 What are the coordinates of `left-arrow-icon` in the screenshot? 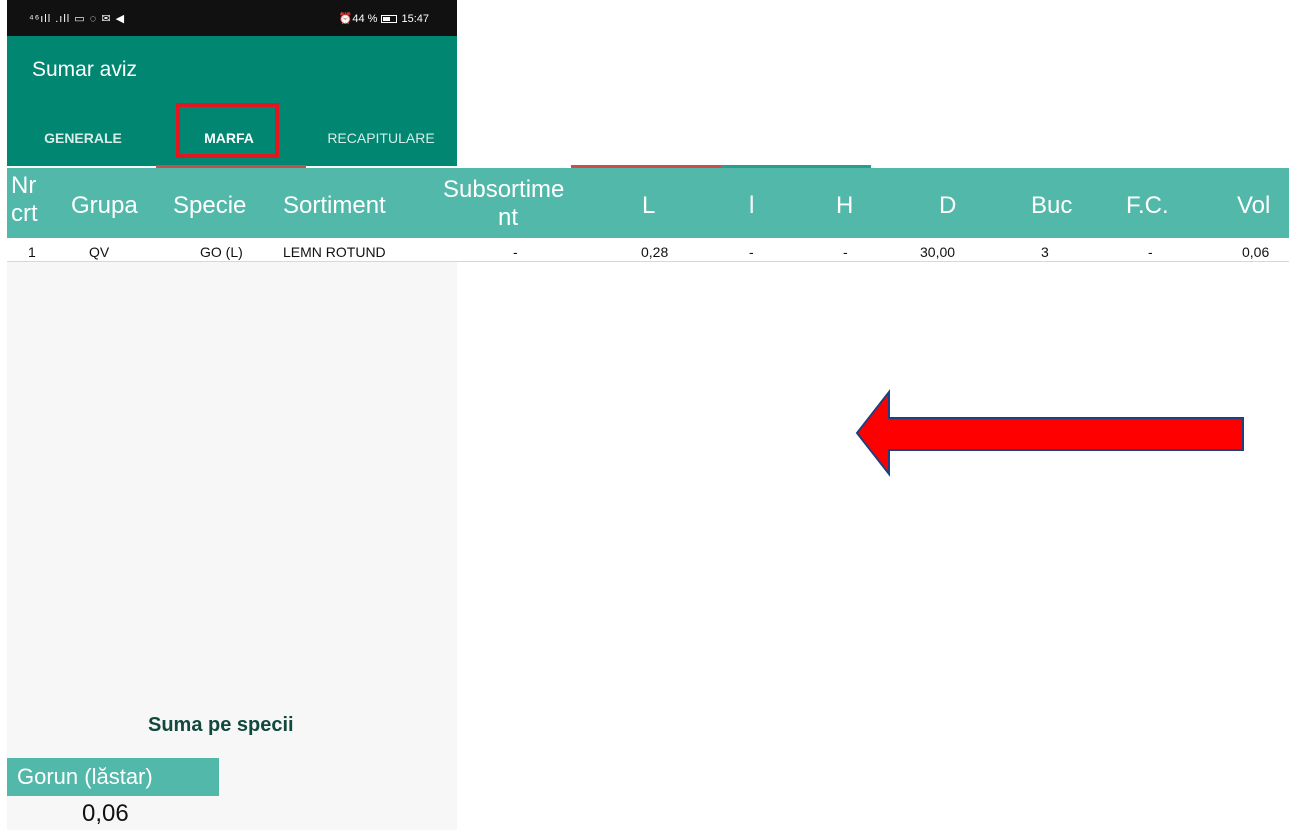 It's located at (1049, 433).